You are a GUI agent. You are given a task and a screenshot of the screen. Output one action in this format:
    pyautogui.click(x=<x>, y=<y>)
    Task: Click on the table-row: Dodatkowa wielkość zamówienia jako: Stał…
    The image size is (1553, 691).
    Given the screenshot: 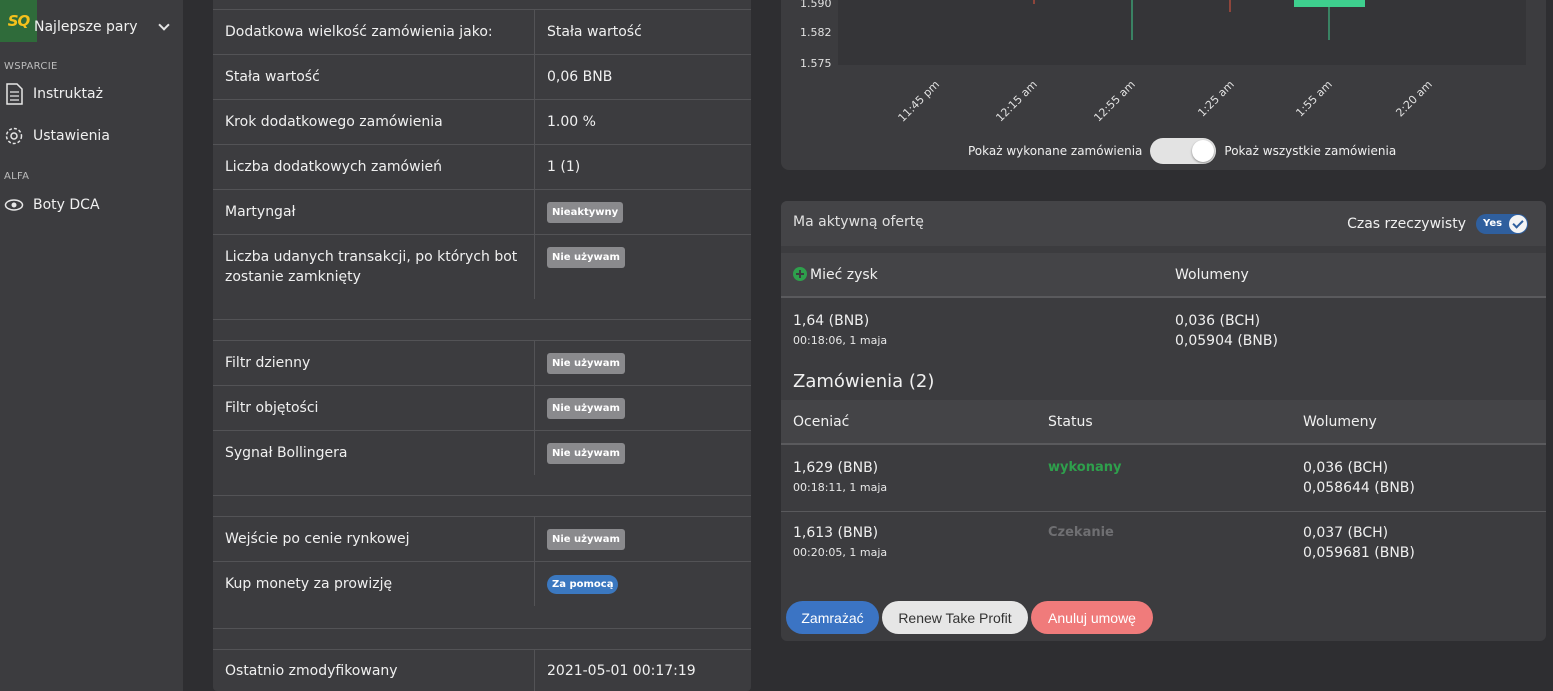 What is the action you would take?
    pyautogui.click(x=482, y=31)
    